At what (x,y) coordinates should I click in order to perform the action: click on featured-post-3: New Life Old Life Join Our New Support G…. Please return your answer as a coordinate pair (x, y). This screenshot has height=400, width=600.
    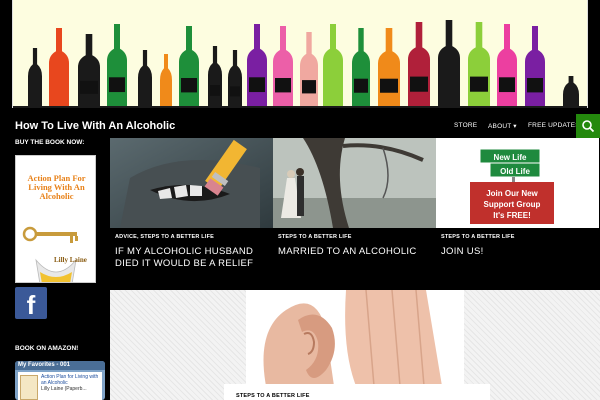
    Looking at the image, I should click on (517, 214).